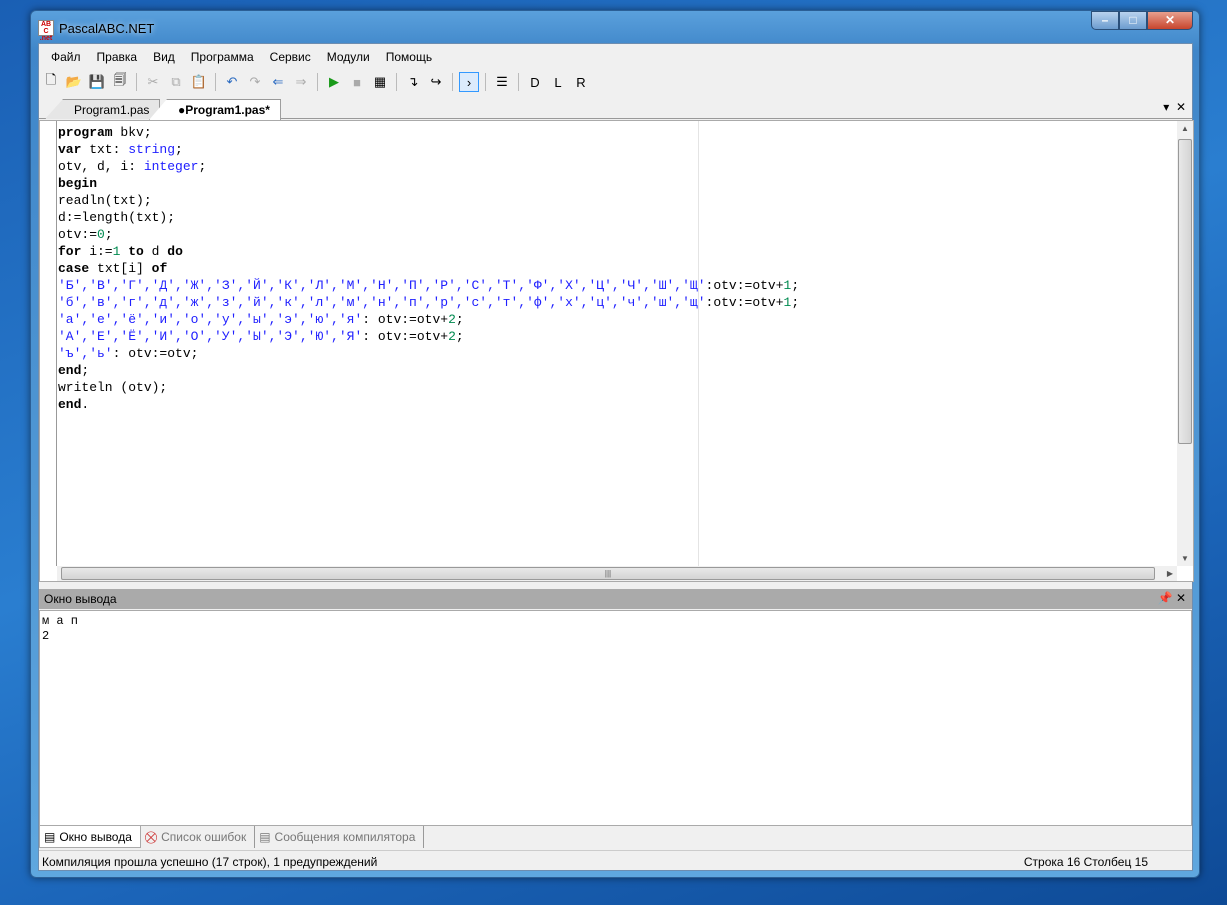 Image resolution: width=1227 pixels, height=905 pixels. Describe the element at coordinates (70, 251) in the screenshot. I see `code-token: for` at that location.